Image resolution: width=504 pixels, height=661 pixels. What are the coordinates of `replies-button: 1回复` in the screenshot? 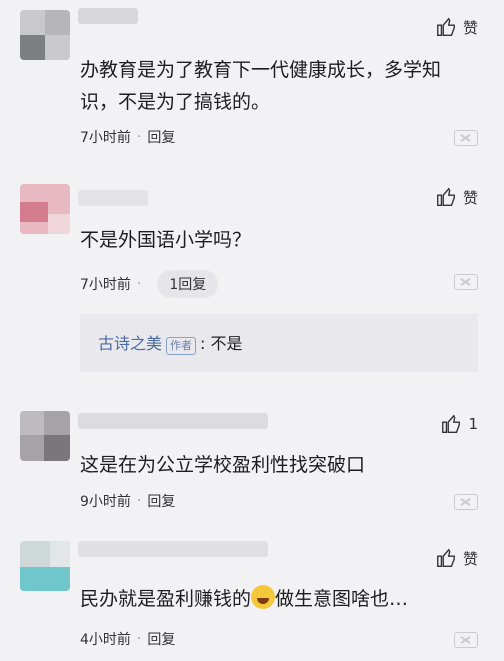 It's located at (188, 284).